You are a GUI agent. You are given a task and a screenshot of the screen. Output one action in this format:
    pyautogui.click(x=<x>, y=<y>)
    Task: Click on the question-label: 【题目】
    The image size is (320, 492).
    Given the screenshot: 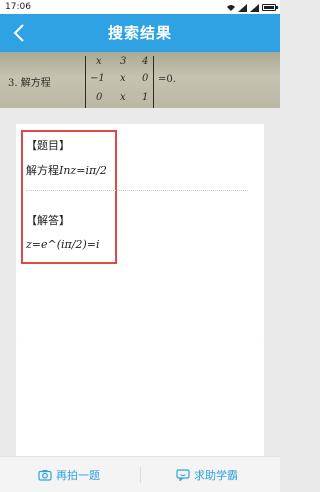 What is the action you would take?
    pyautogui.click(x=48, y=145)
    